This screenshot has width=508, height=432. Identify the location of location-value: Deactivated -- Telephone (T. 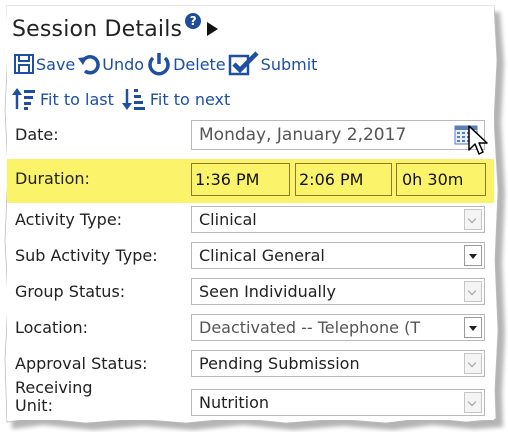
(310, 327).